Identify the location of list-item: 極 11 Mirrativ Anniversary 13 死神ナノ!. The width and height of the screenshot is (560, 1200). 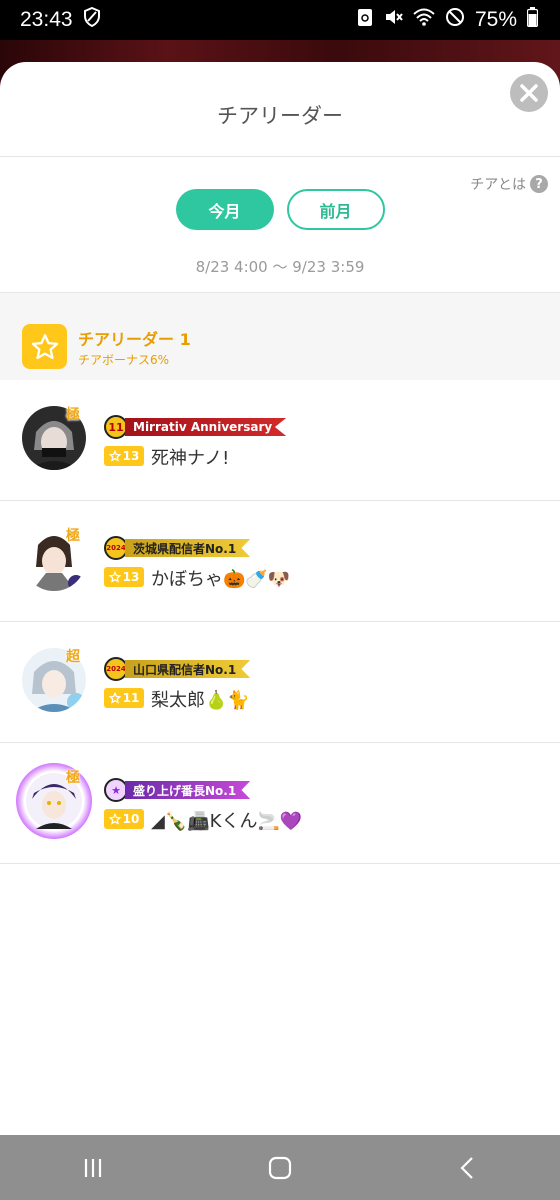
(280, 440).